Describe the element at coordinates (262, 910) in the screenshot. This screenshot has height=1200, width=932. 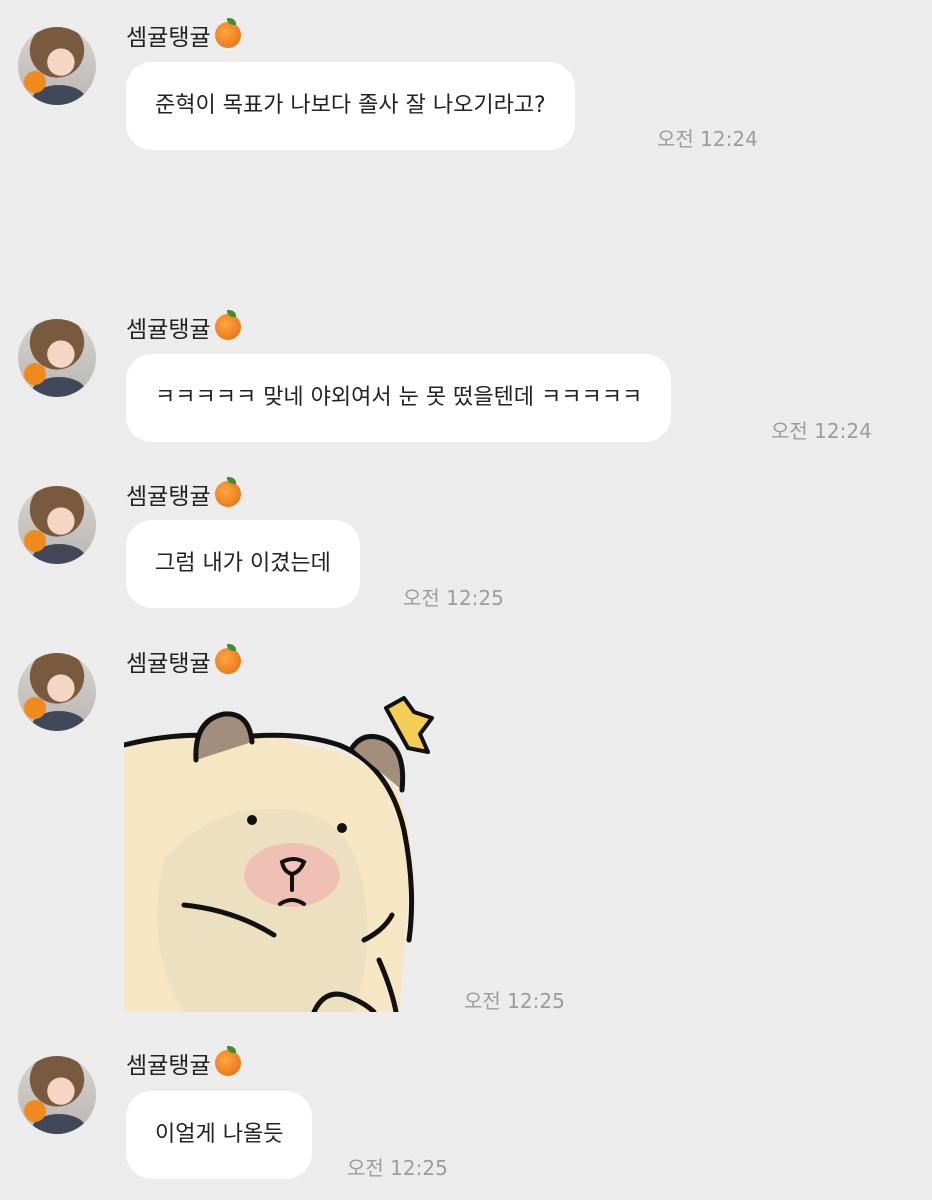
I see `bear-shadow` at that location.